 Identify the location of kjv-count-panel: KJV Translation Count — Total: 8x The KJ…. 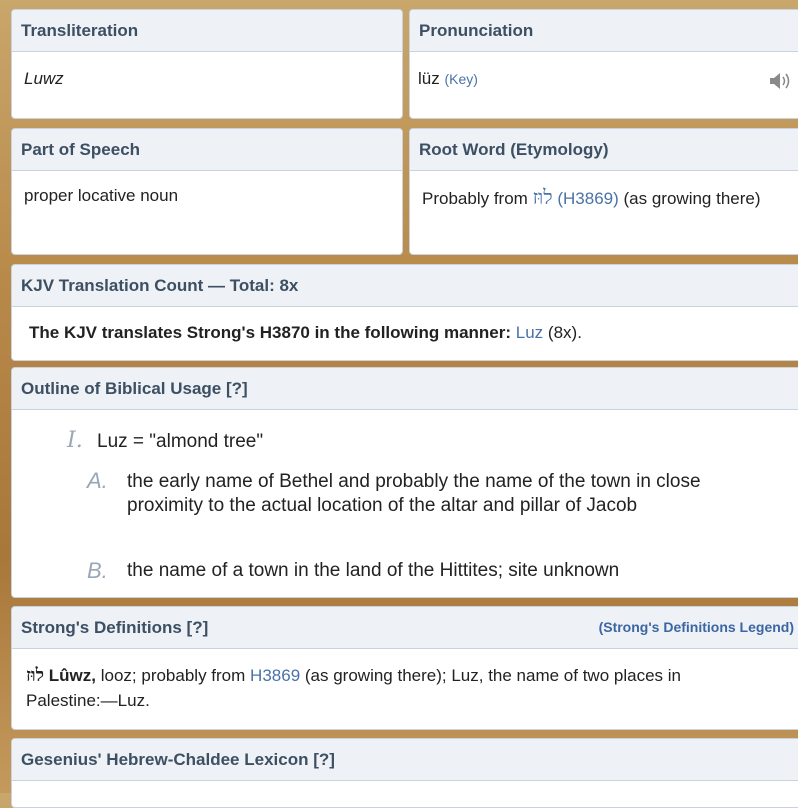
(404, 312).